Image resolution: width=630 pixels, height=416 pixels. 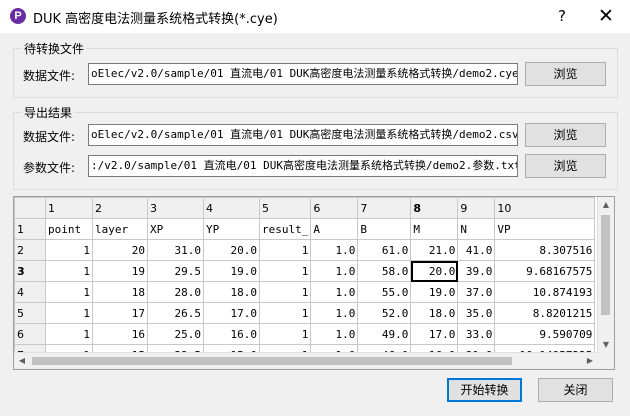 I want to click on column-header: 9, so click(x=476, y=208).